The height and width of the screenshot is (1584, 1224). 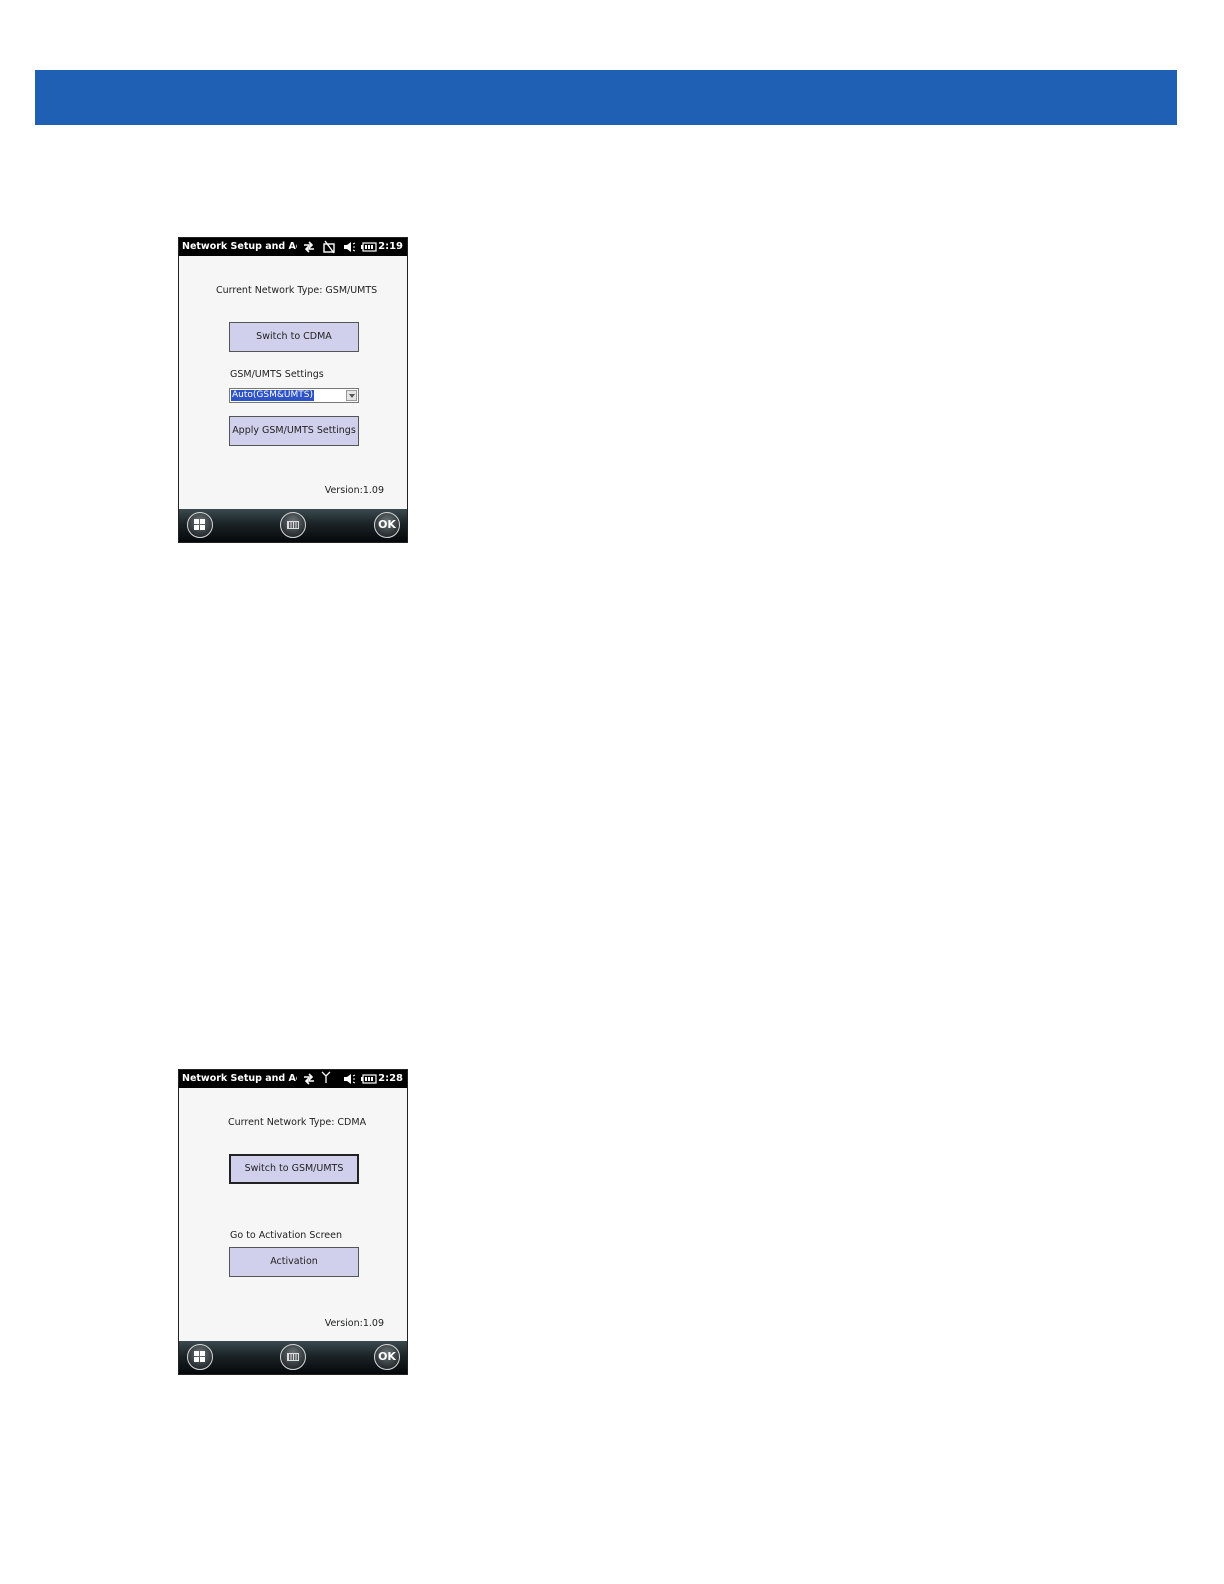 I want to click on network-mode-selected-value: Auto(GSM&UMTS), so click(x=272, y=395).